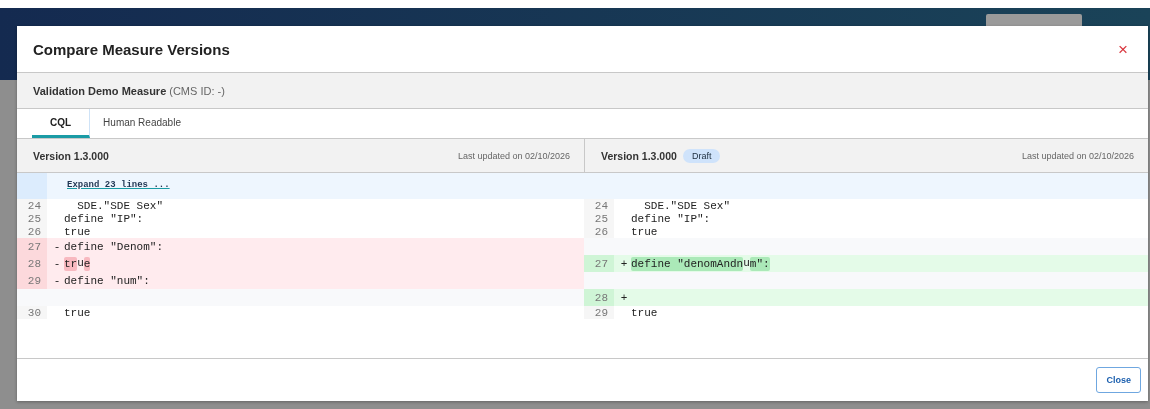 This screenshot has height=409, width=1150. Describe the element at coordinates (142, 123) in the screenshot. I see `tab: Human Readable` at that location.